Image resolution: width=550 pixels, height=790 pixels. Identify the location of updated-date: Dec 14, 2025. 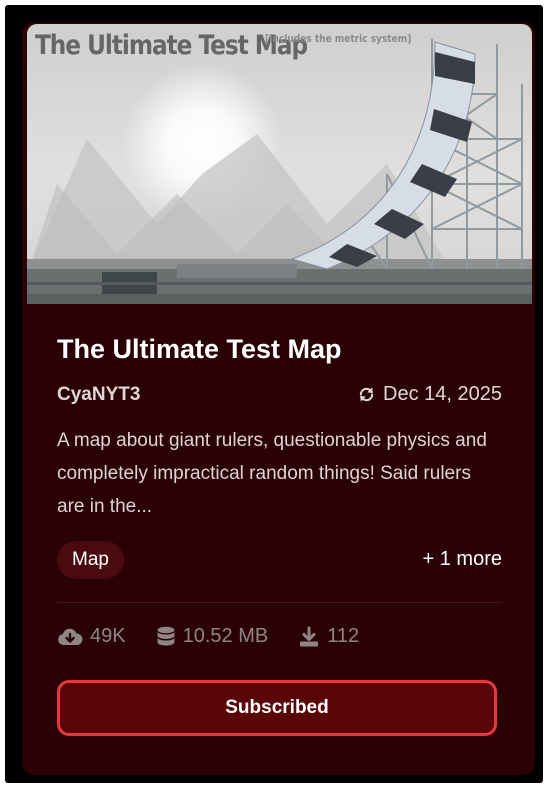
(430, 394).